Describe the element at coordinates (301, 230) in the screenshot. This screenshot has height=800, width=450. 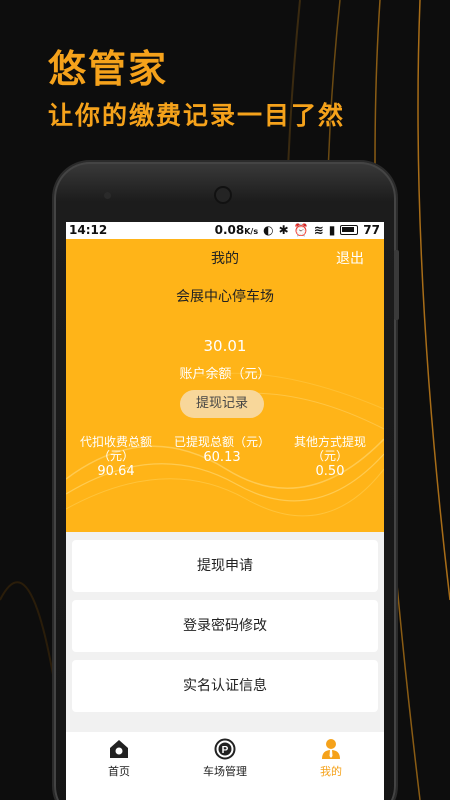
I see `alarm-icon: ⏰` at that location.